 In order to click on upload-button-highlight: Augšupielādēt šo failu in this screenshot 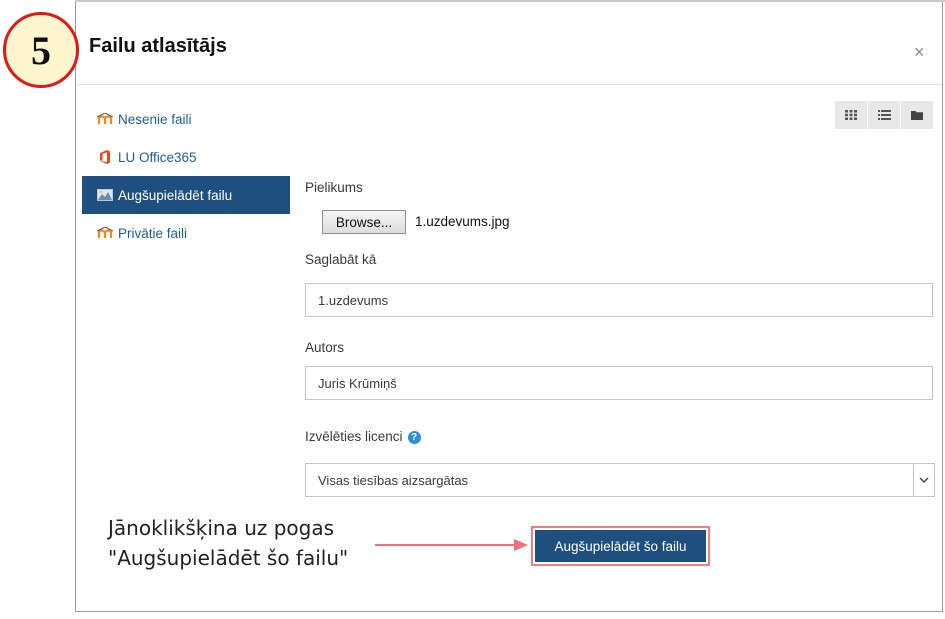, I will do `click(620, 546)`.